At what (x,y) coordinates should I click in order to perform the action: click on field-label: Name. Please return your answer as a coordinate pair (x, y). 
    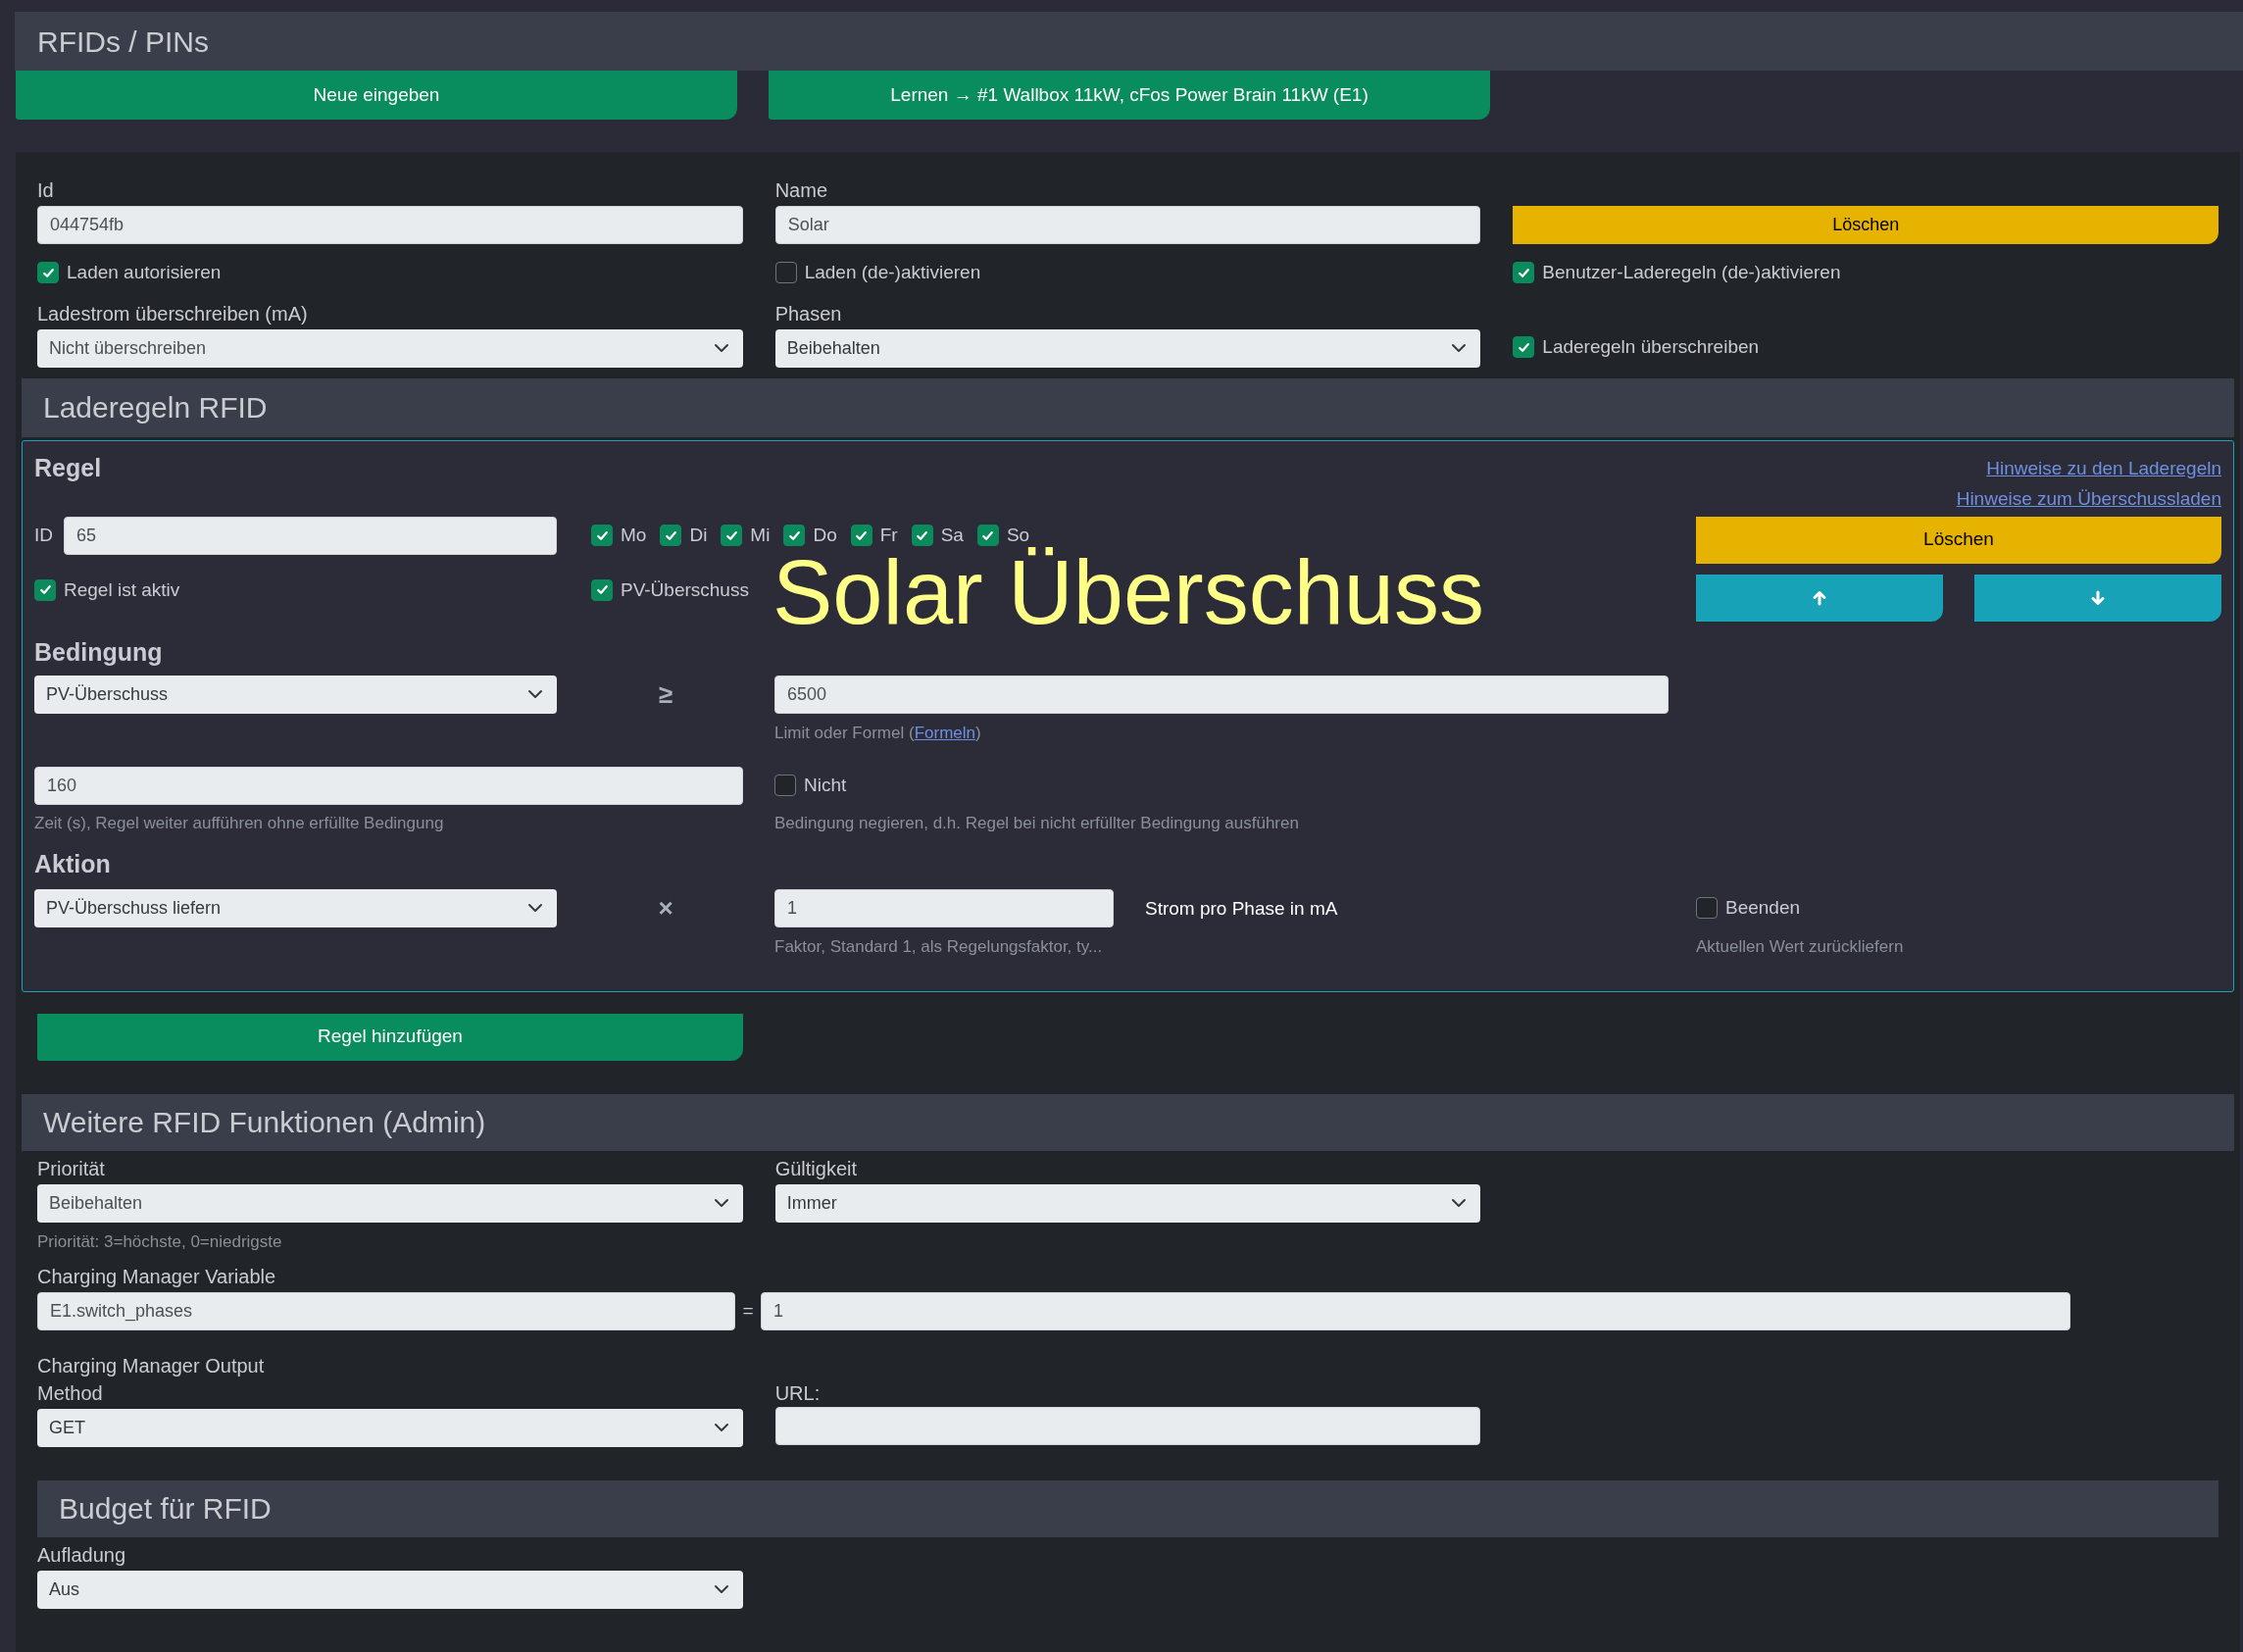
    Looking at the image, I should click on (801, 191).